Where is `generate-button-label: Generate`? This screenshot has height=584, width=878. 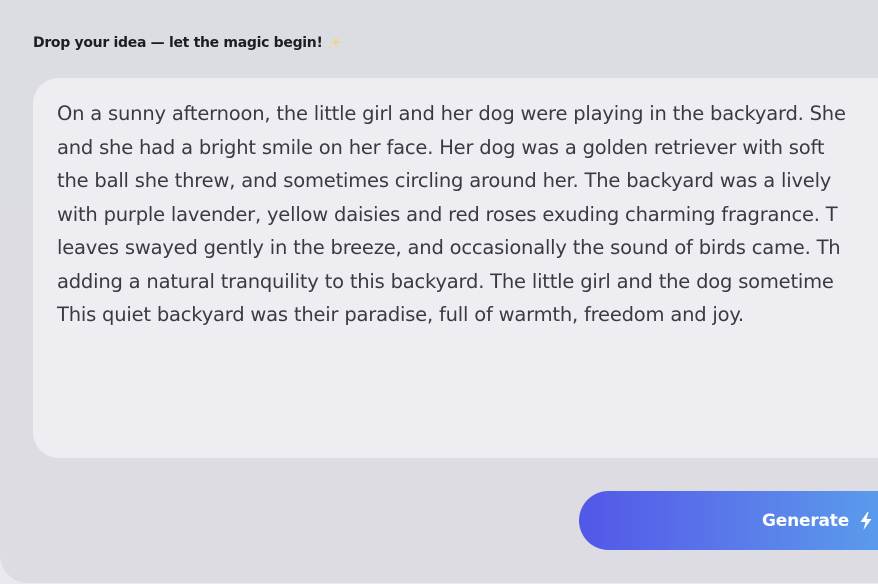
generate-button-label: Generate is located at coordinates (806, 520).